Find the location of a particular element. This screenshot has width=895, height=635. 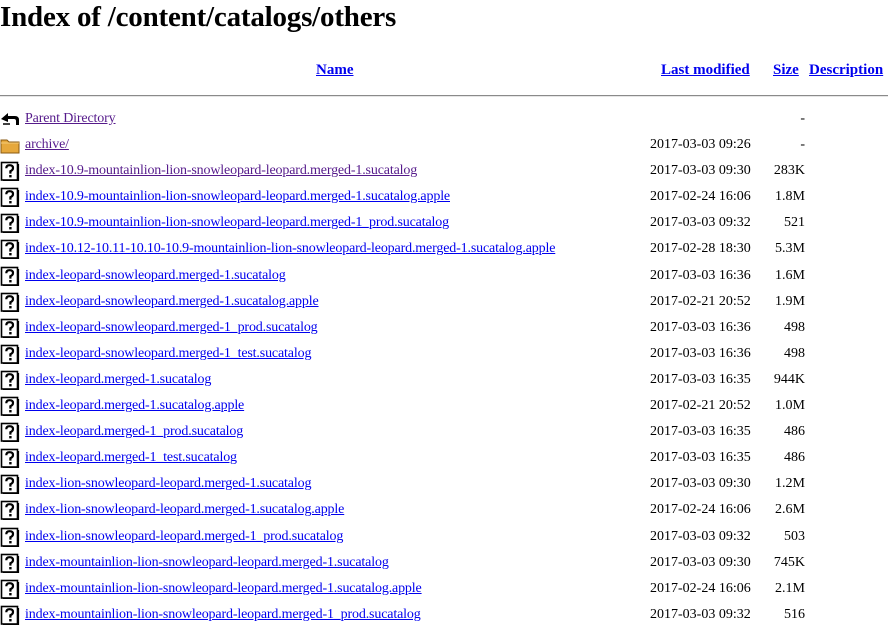

file-link: index-leopard.merged-1.sucatalog.apple is located at coordinates (134, 405).